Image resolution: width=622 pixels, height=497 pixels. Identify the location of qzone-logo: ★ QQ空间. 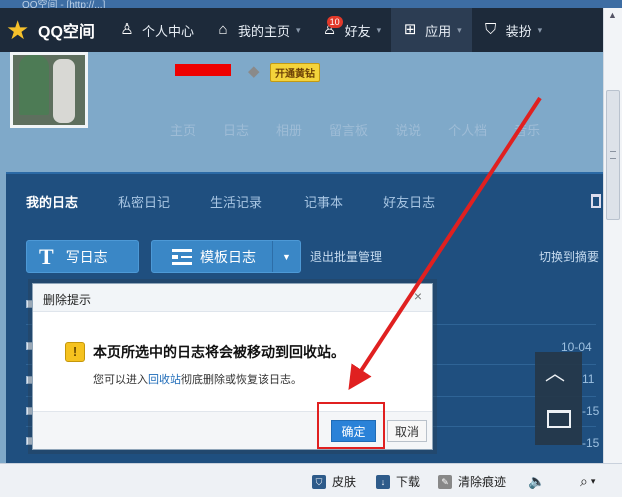
(54, 30).